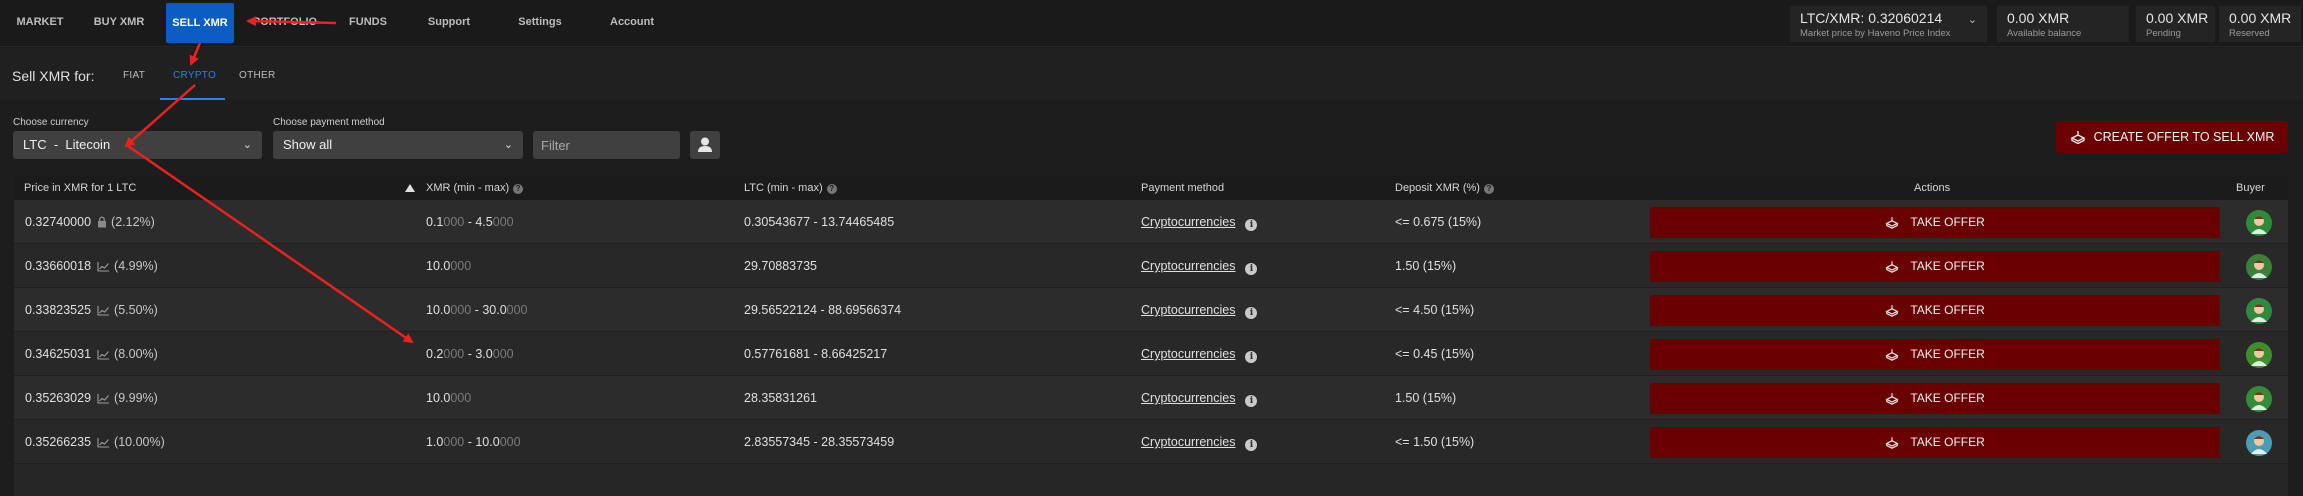 The image size is (2303, 496). Describe the element at coordinates (1435, 442) in the screenshot. I see `deposit-cell: <= 1.50 (15%)` at that location.